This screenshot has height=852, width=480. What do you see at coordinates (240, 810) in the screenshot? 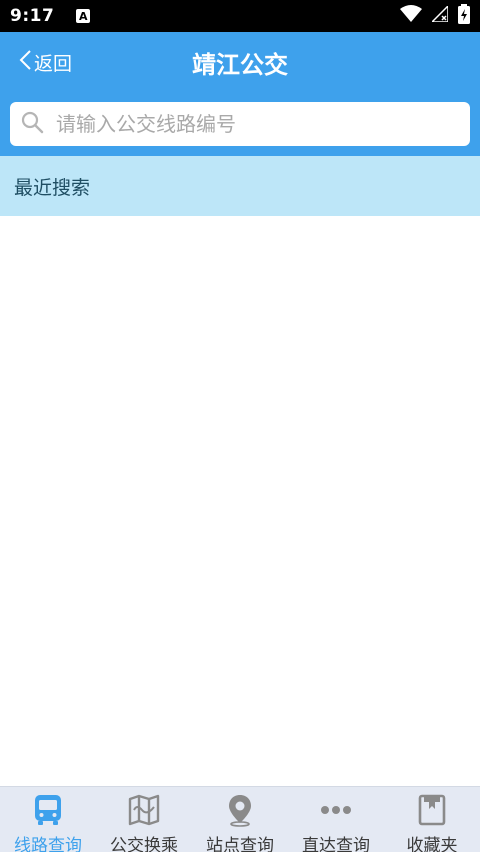
I see `location-pin-icon` at bounding box center [240, 810].